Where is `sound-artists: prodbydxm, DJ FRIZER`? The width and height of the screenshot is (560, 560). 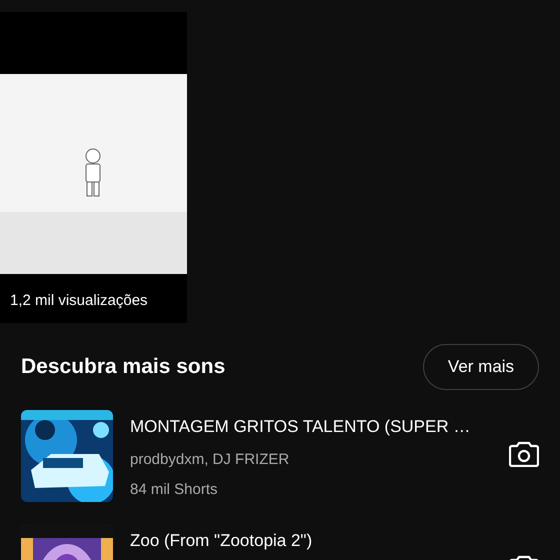
sound-artists: prodbydxm, DJ FRIZER is located at coordinates (210, 460).